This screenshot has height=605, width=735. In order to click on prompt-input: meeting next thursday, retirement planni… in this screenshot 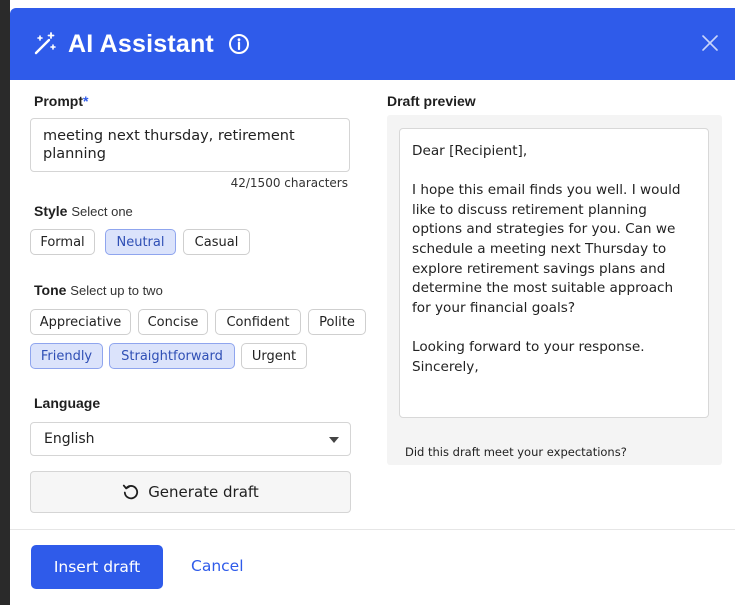, I will do `click(190, 145)`.